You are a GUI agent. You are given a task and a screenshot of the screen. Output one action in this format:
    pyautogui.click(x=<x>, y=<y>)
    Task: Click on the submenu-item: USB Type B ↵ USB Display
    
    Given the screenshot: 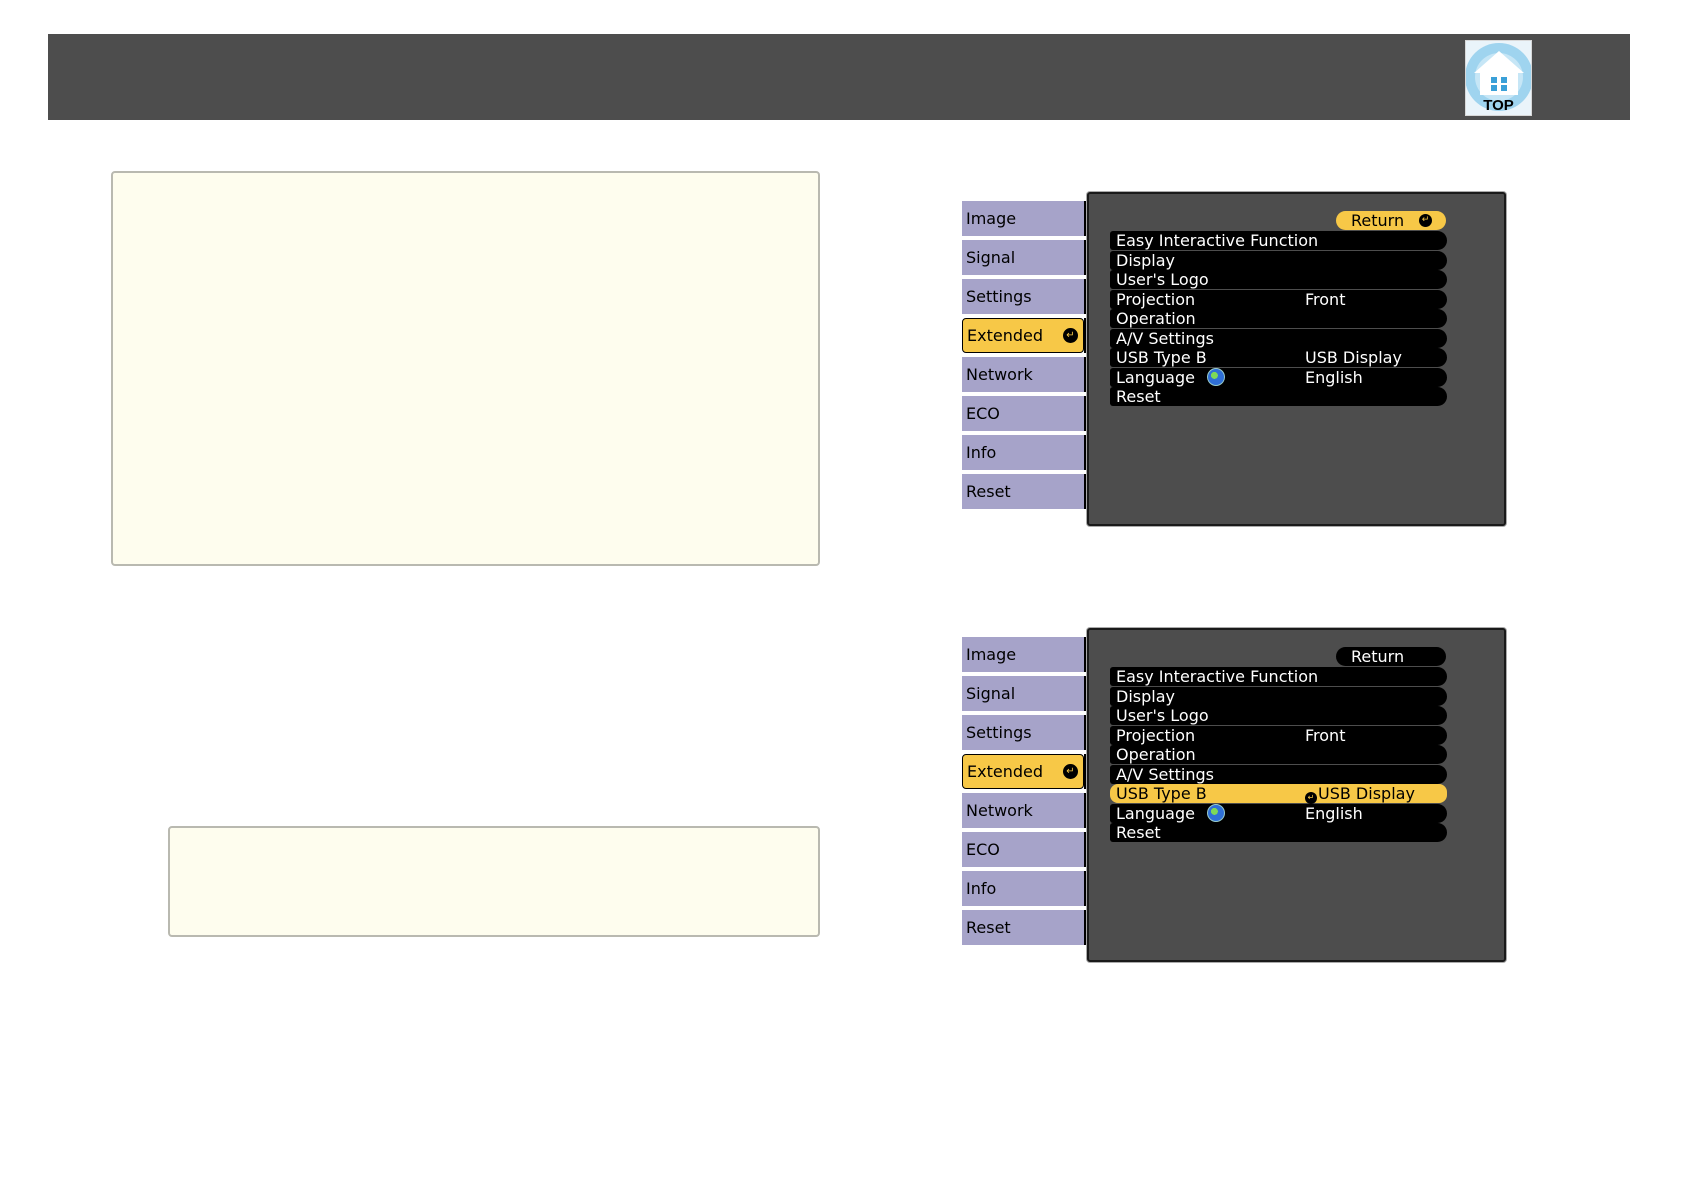 What is the action you would take?
    pyautogui.click(x=1278, y=794)
    